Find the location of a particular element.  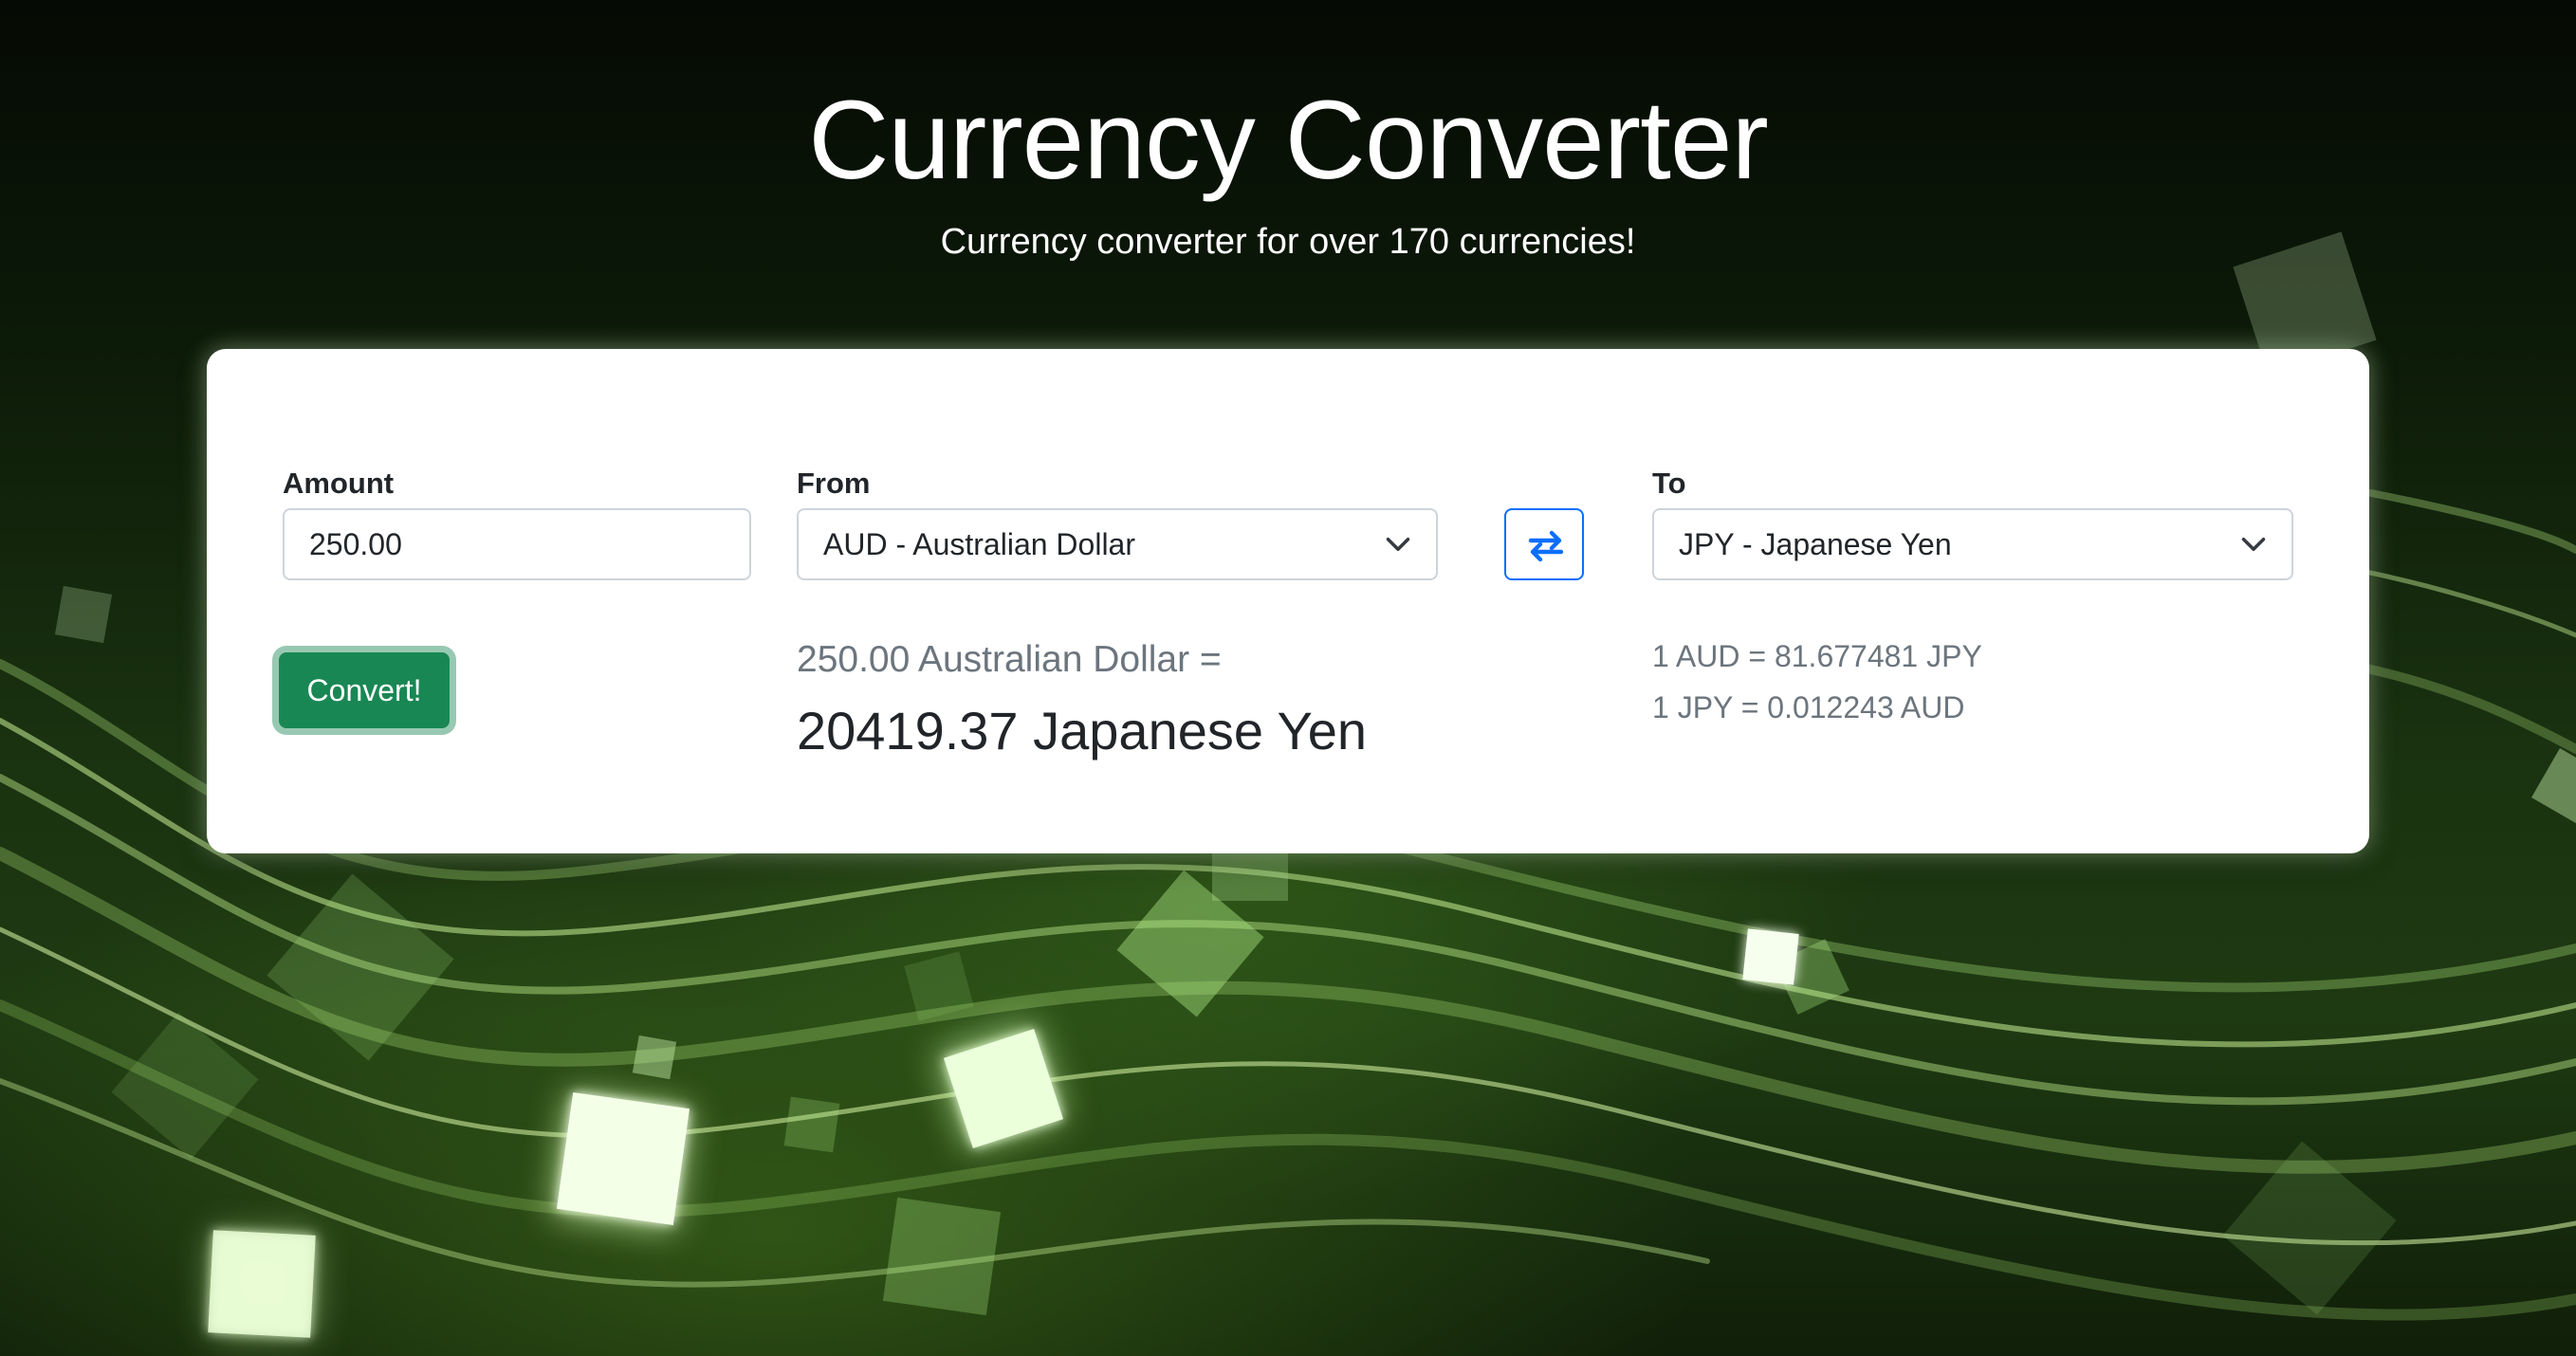

exchange-rate-forward: 1 AUD = 81.677481 JPY is located at coordinates (1817, 656).